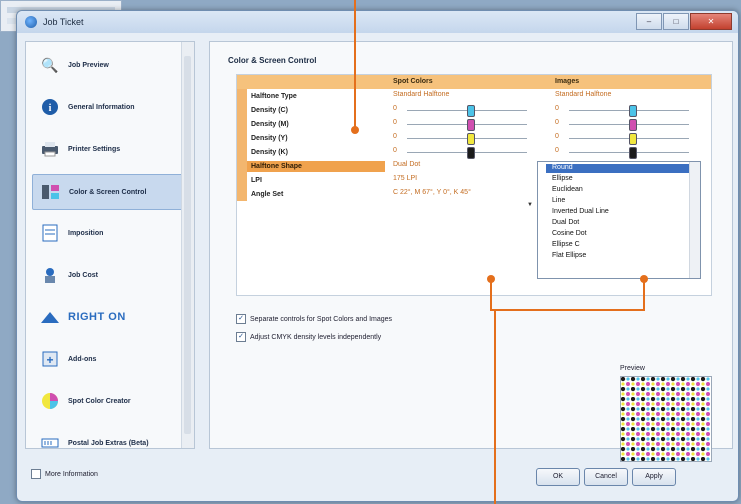  What do you see at coordinates (557, 150) in the screenshot?
I see `images-density-k-value: 0` at bounding box center [557, 150].